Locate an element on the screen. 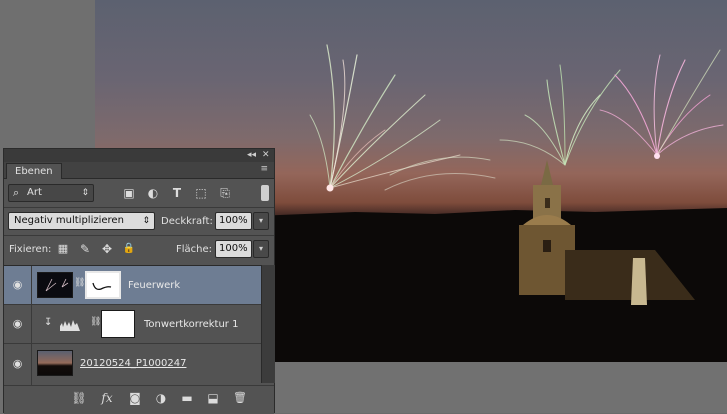 The height and width of the screenshot is (414, 727). link-layers-icon: ⛓ is located at coordinates (79, 398).